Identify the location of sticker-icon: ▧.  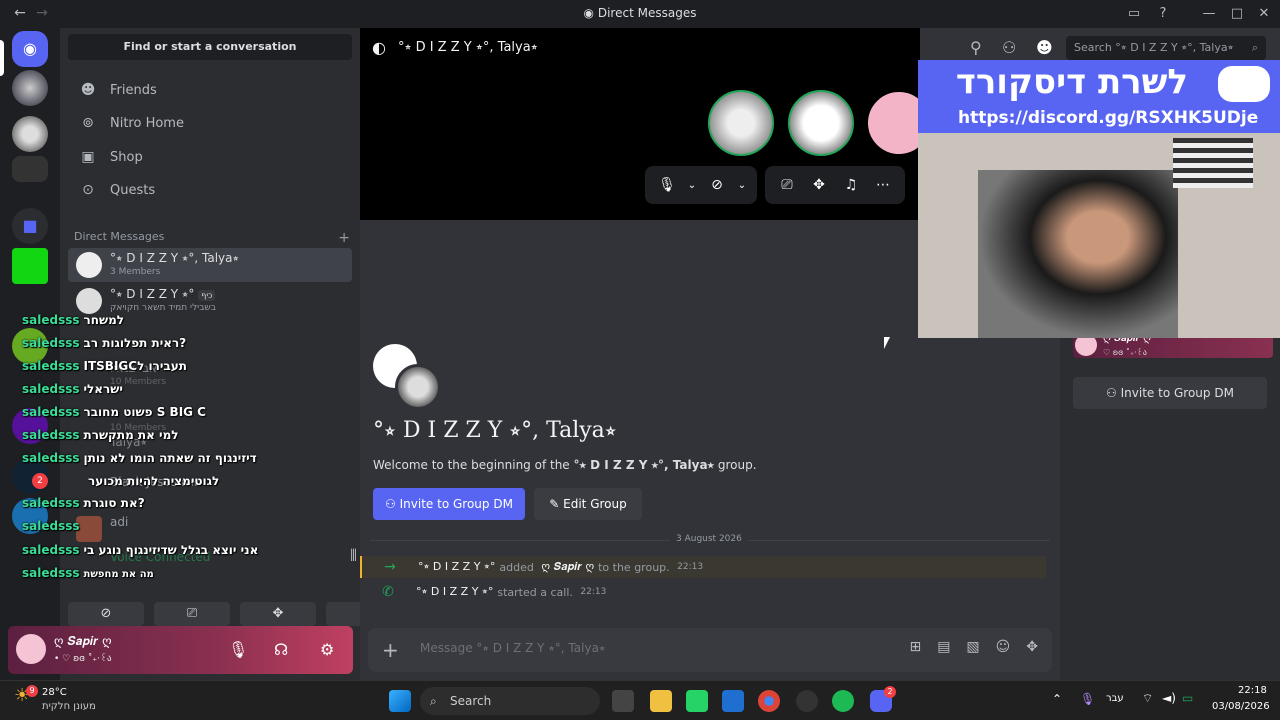
(972, 647).